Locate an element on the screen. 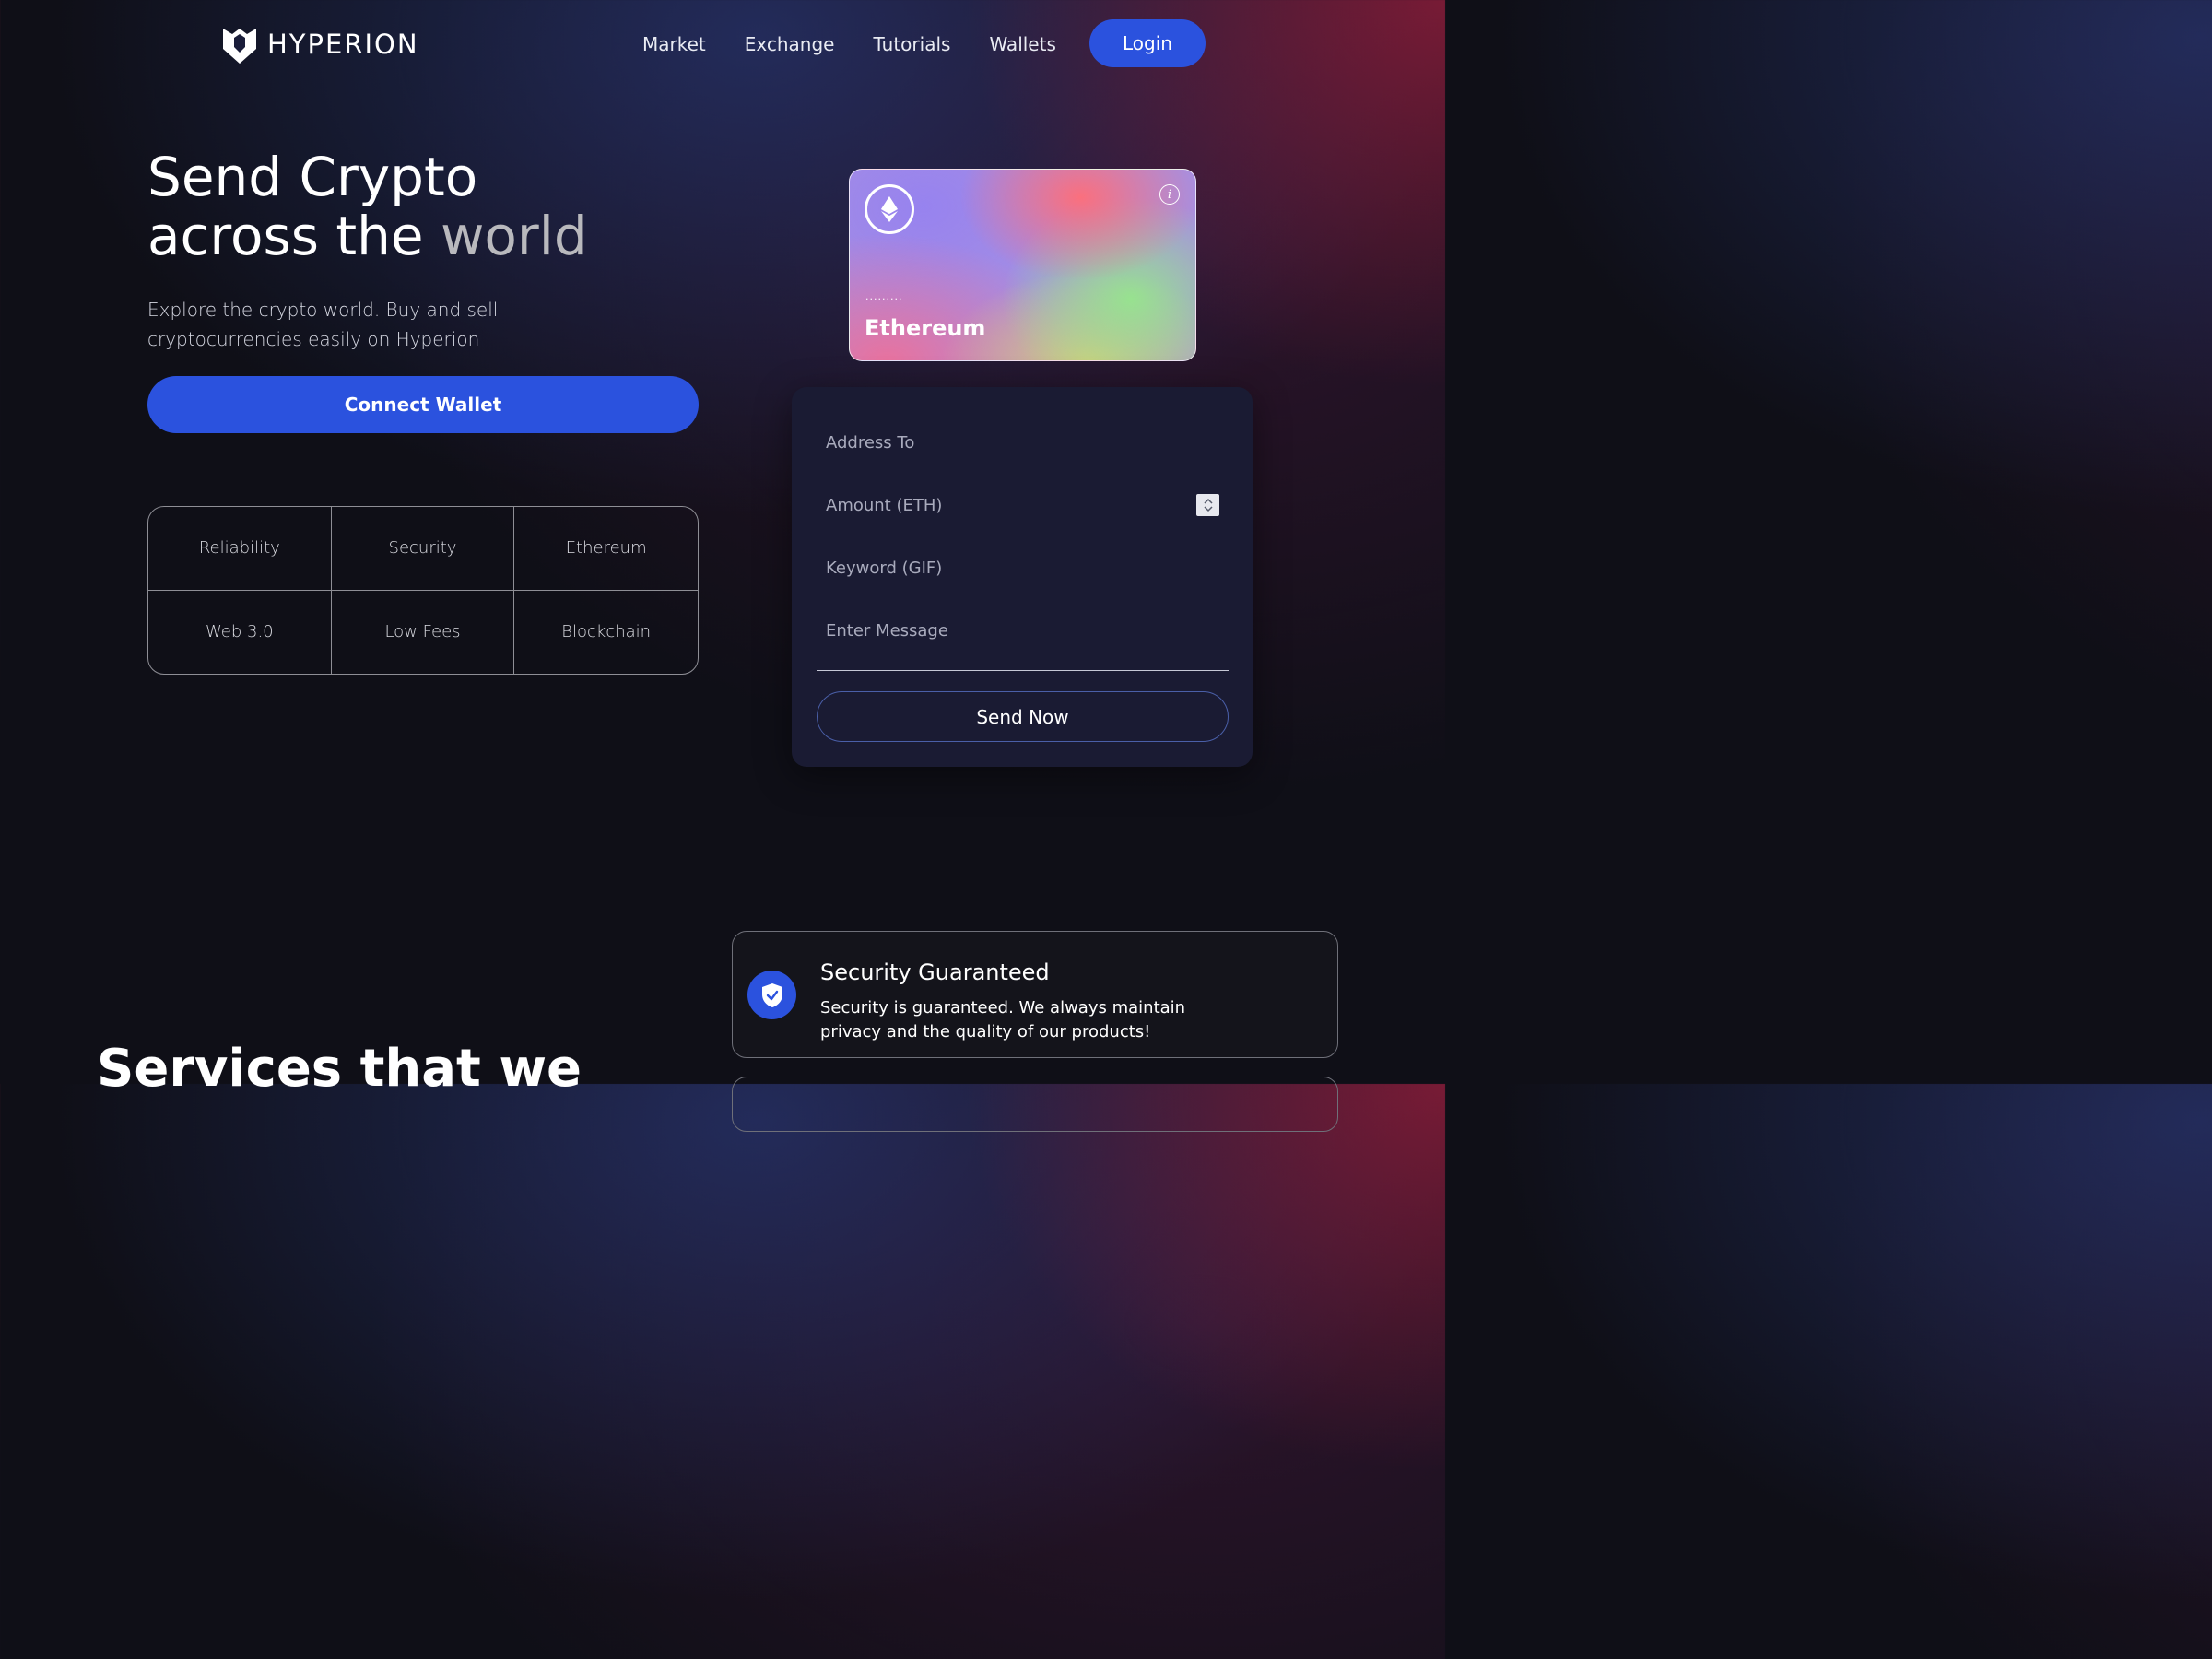 The height and width of the screenshot is (1659, 2212). keyword-input is located at coordinates (1019, 567).